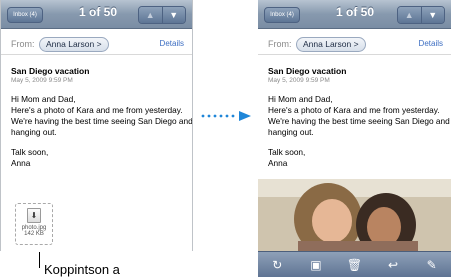 The height and width of the screenshot is (277, 451). What do you see at coordinates (82, 269) in the screenshot?
I see `callout-text: Koppintson a` at bounding box center [82, 269].